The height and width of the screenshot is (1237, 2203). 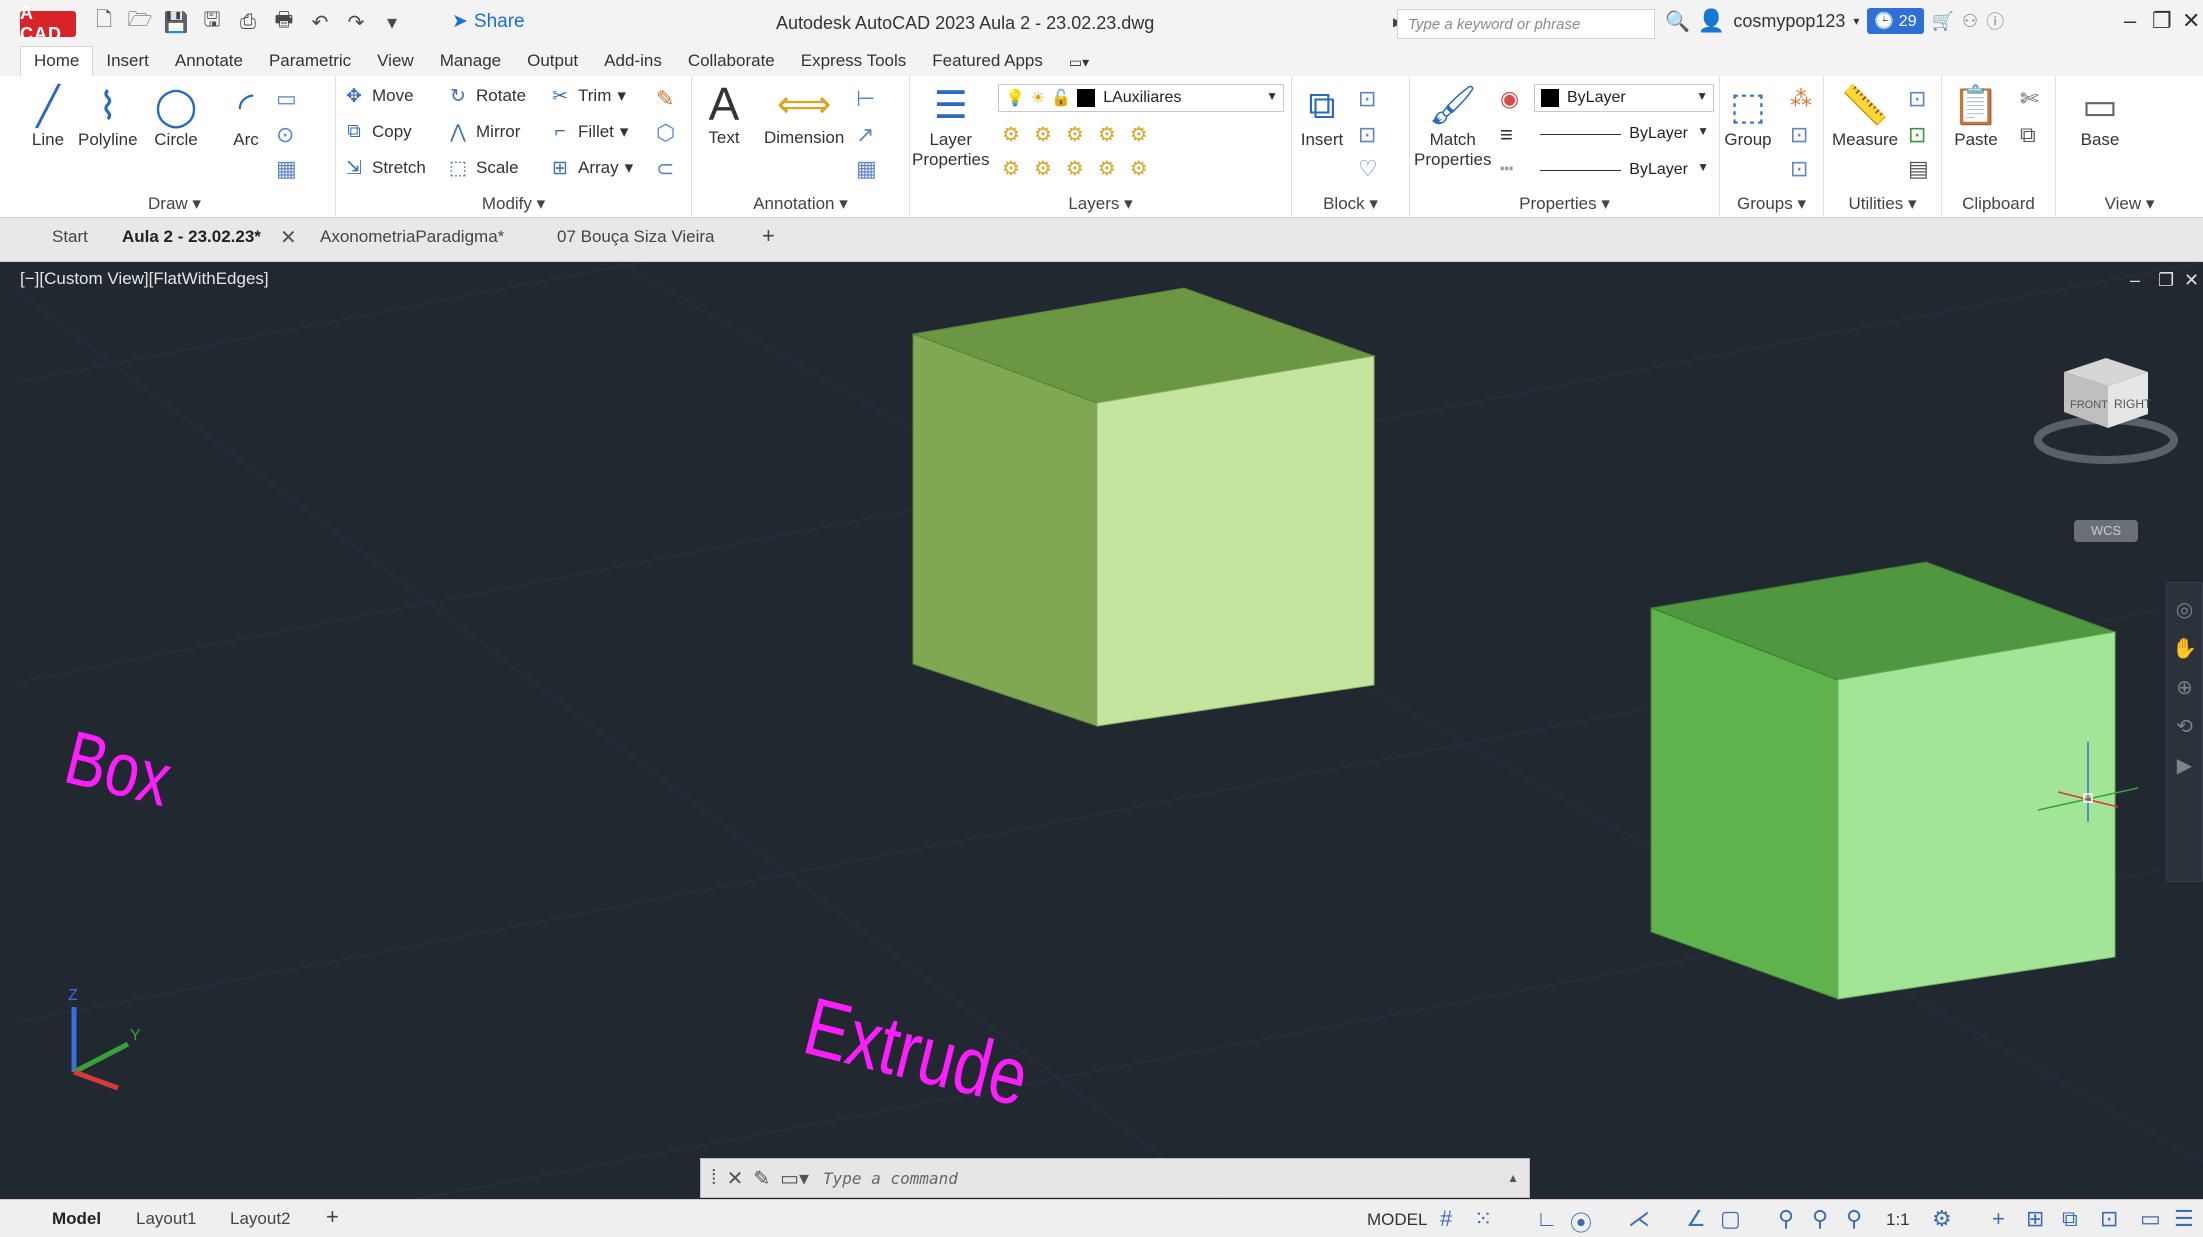 What do you see at coordinates (2184, 1219) in the screenshot?
I see `customization-menu-icon: ☰` at bounding box center [2184, 1219].